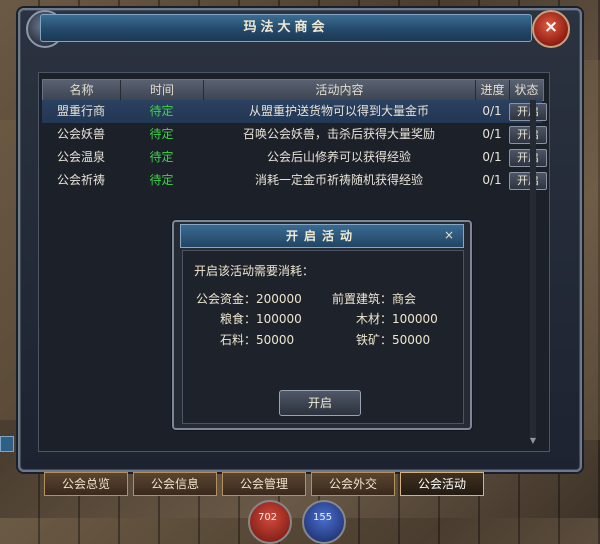 The image size is (600, 544). I want to click on table-row: 公会祈祷 待定 消耗一定金币祈祷随机获得经验 0/1 开启, so click(294, 180).